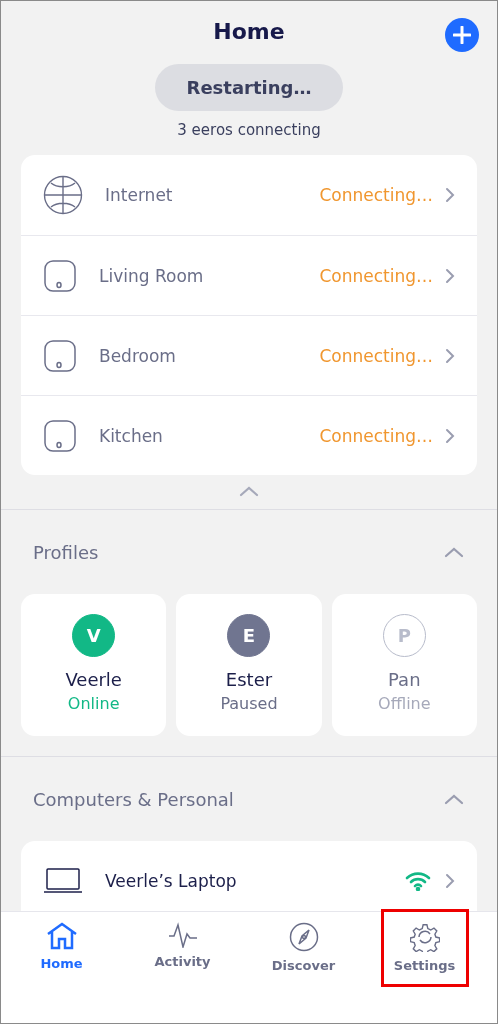  I want to click on profile-card: V Veerle Online, so click(94, 665).